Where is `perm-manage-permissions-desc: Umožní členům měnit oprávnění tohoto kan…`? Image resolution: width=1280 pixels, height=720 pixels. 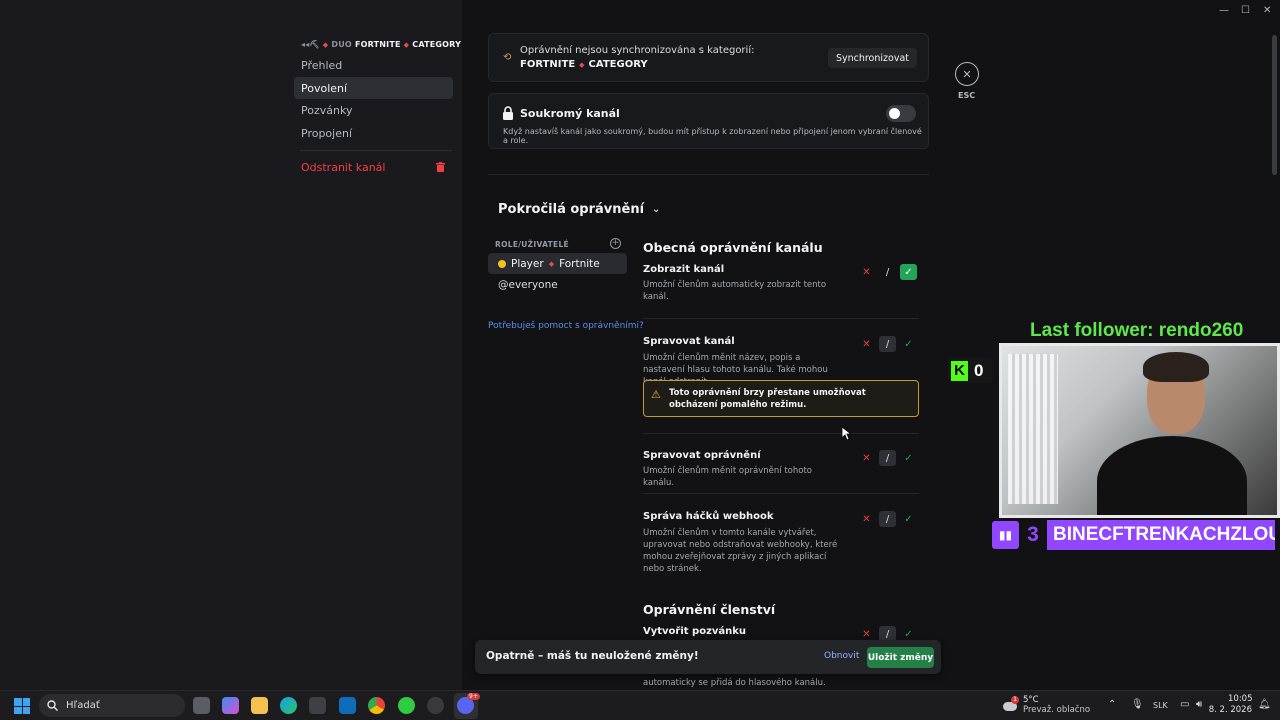 perm-manage-permissions-desc: Umožní členům měnit oprávnění tohoto kan… is located at coordinates (727, 477).